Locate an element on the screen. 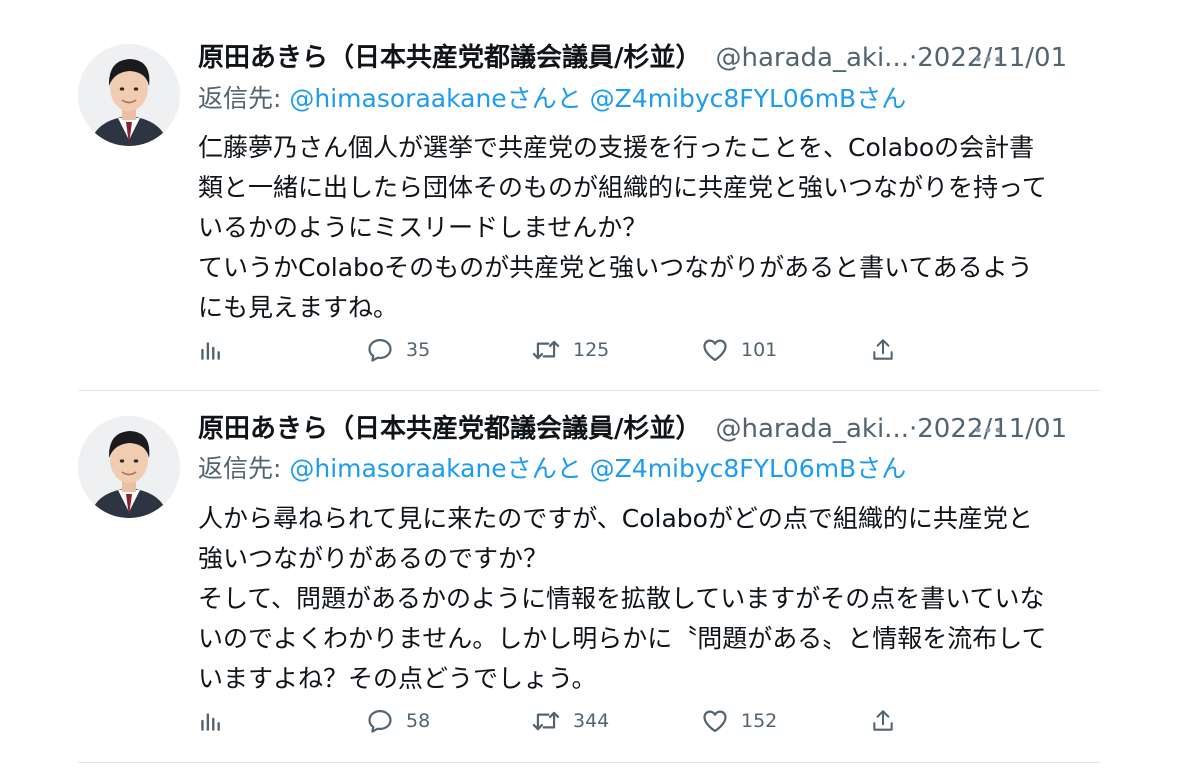  action-bar: 35 125 101 is located at coordinates (558, 350).